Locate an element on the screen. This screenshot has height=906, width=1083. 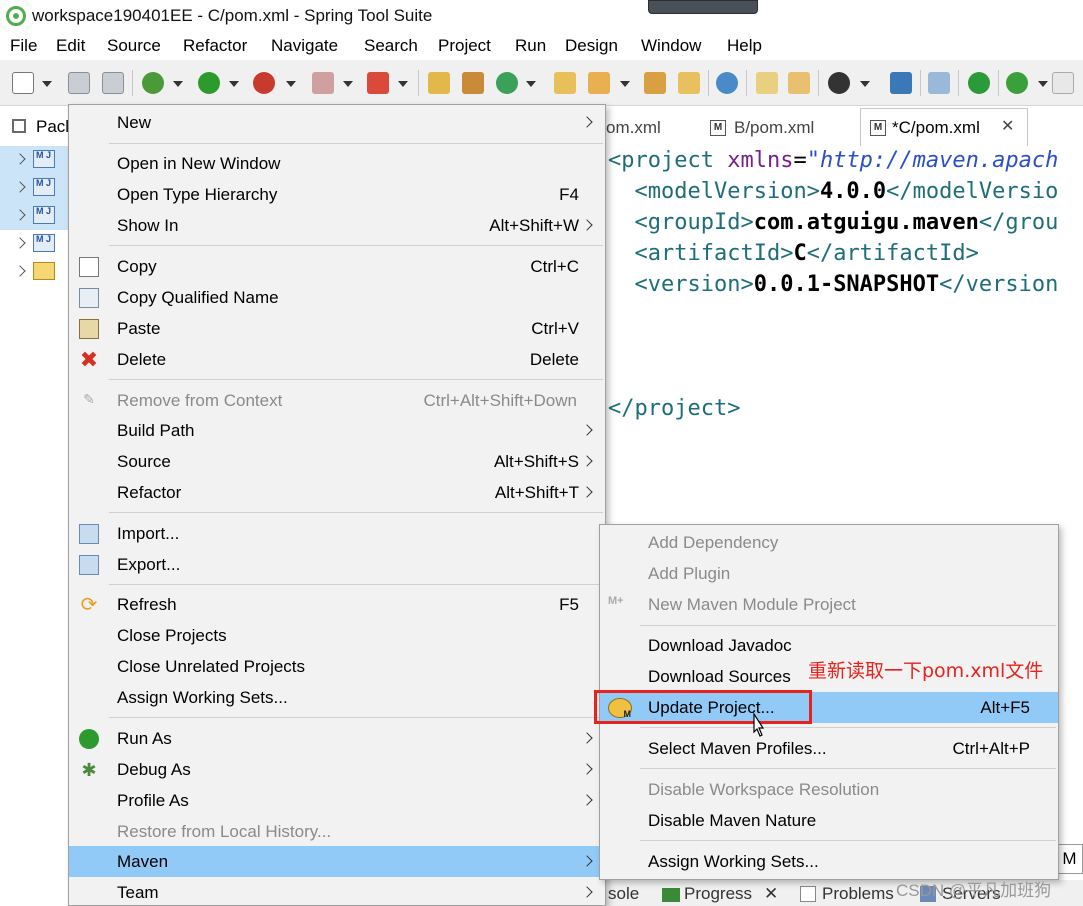
profile-dropdown-icon is located at coordinates (865, 84).